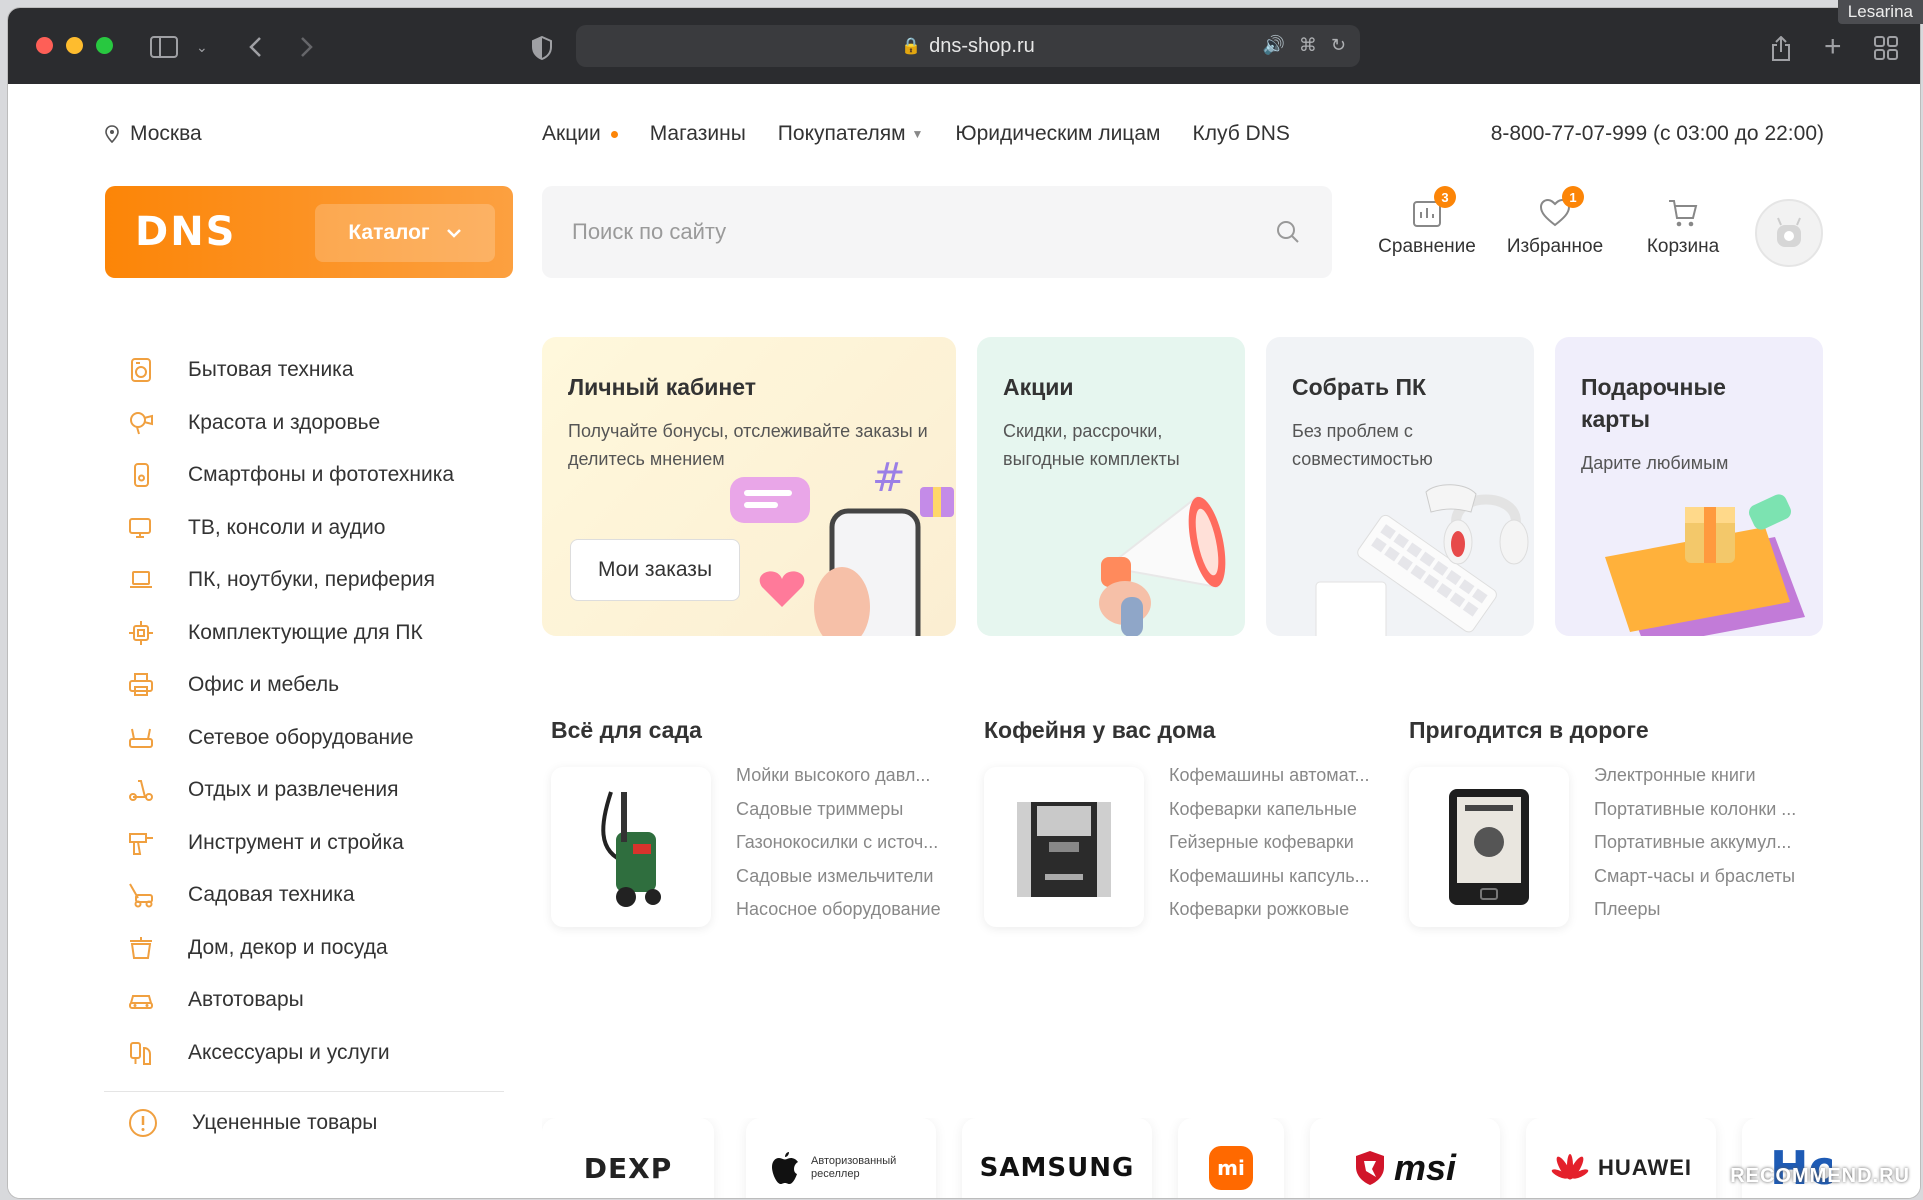 This screenshot has width=1923, height=1200. What do you see at coordinates (323, 580) in the screenshot?
I see `sidebar-item: ПК, ноутбуки, периферия` at bounding box center [323, 580].